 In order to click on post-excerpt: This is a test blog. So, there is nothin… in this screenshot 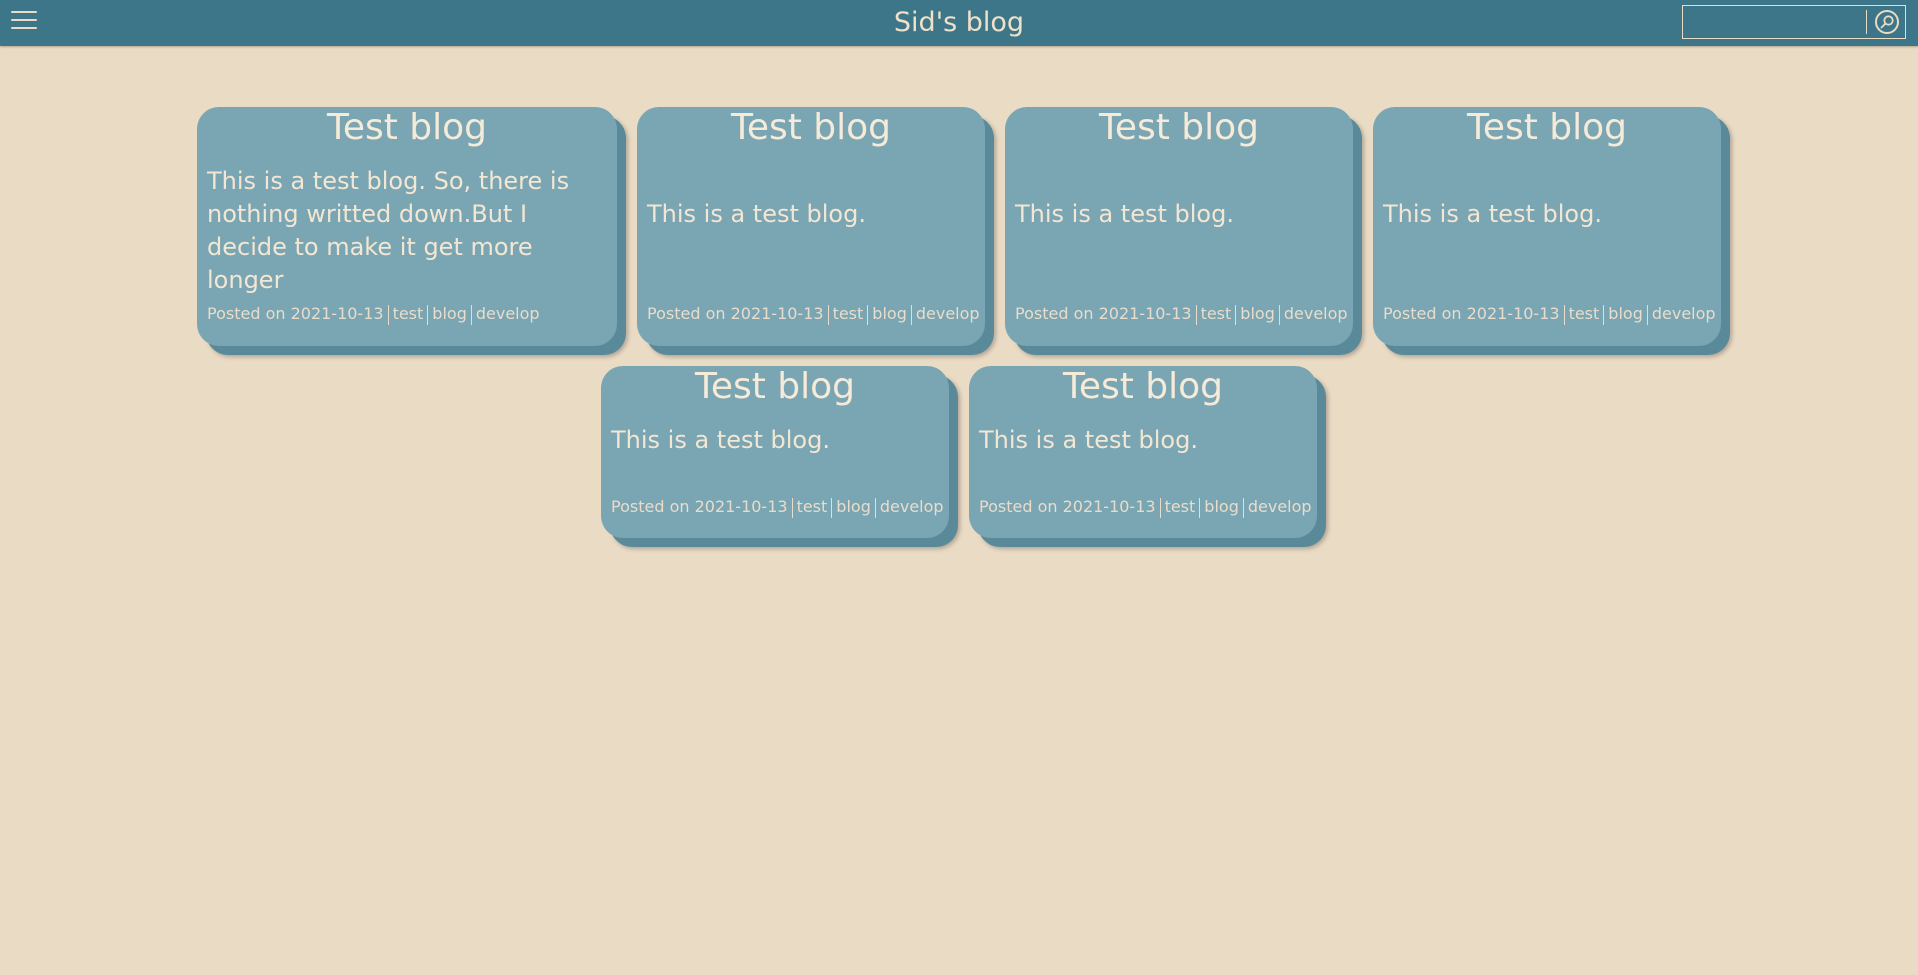, I will do `click(388, 230)`.